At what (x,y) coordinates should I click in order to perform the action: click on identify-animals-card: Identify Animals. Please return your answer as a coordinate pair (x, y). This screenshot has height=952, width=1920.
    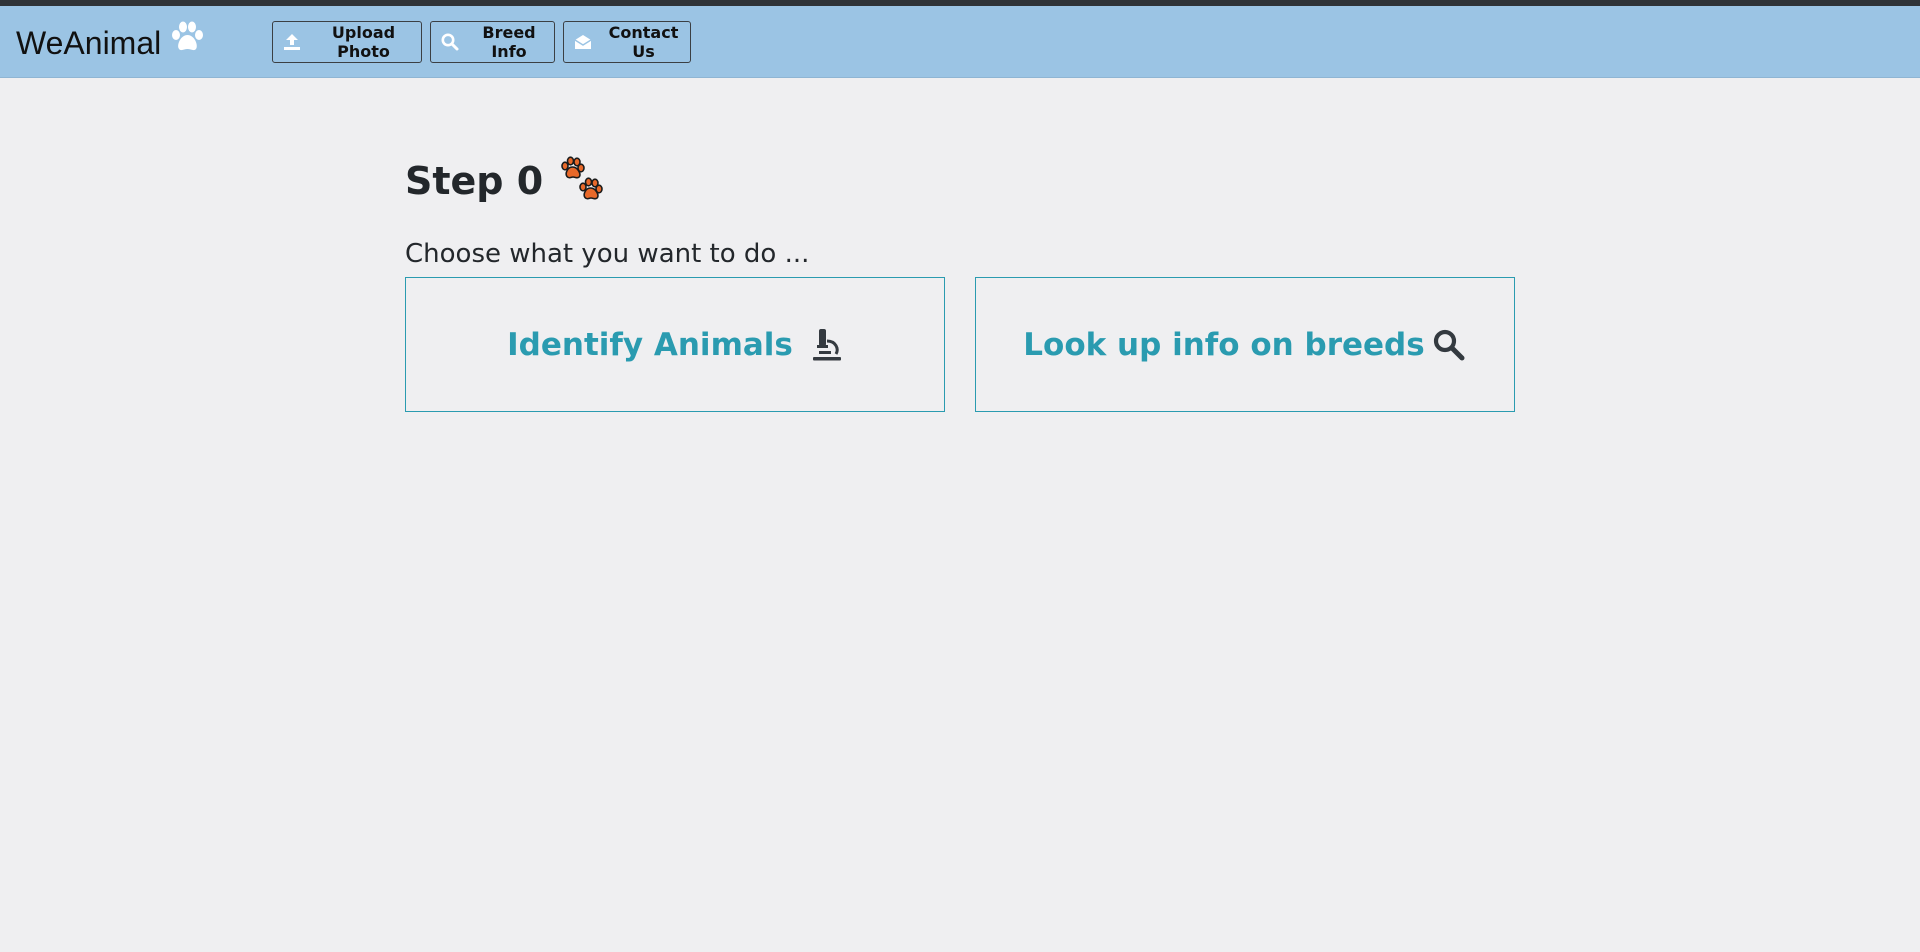
    Looking at the image, I should click on (675, 344).